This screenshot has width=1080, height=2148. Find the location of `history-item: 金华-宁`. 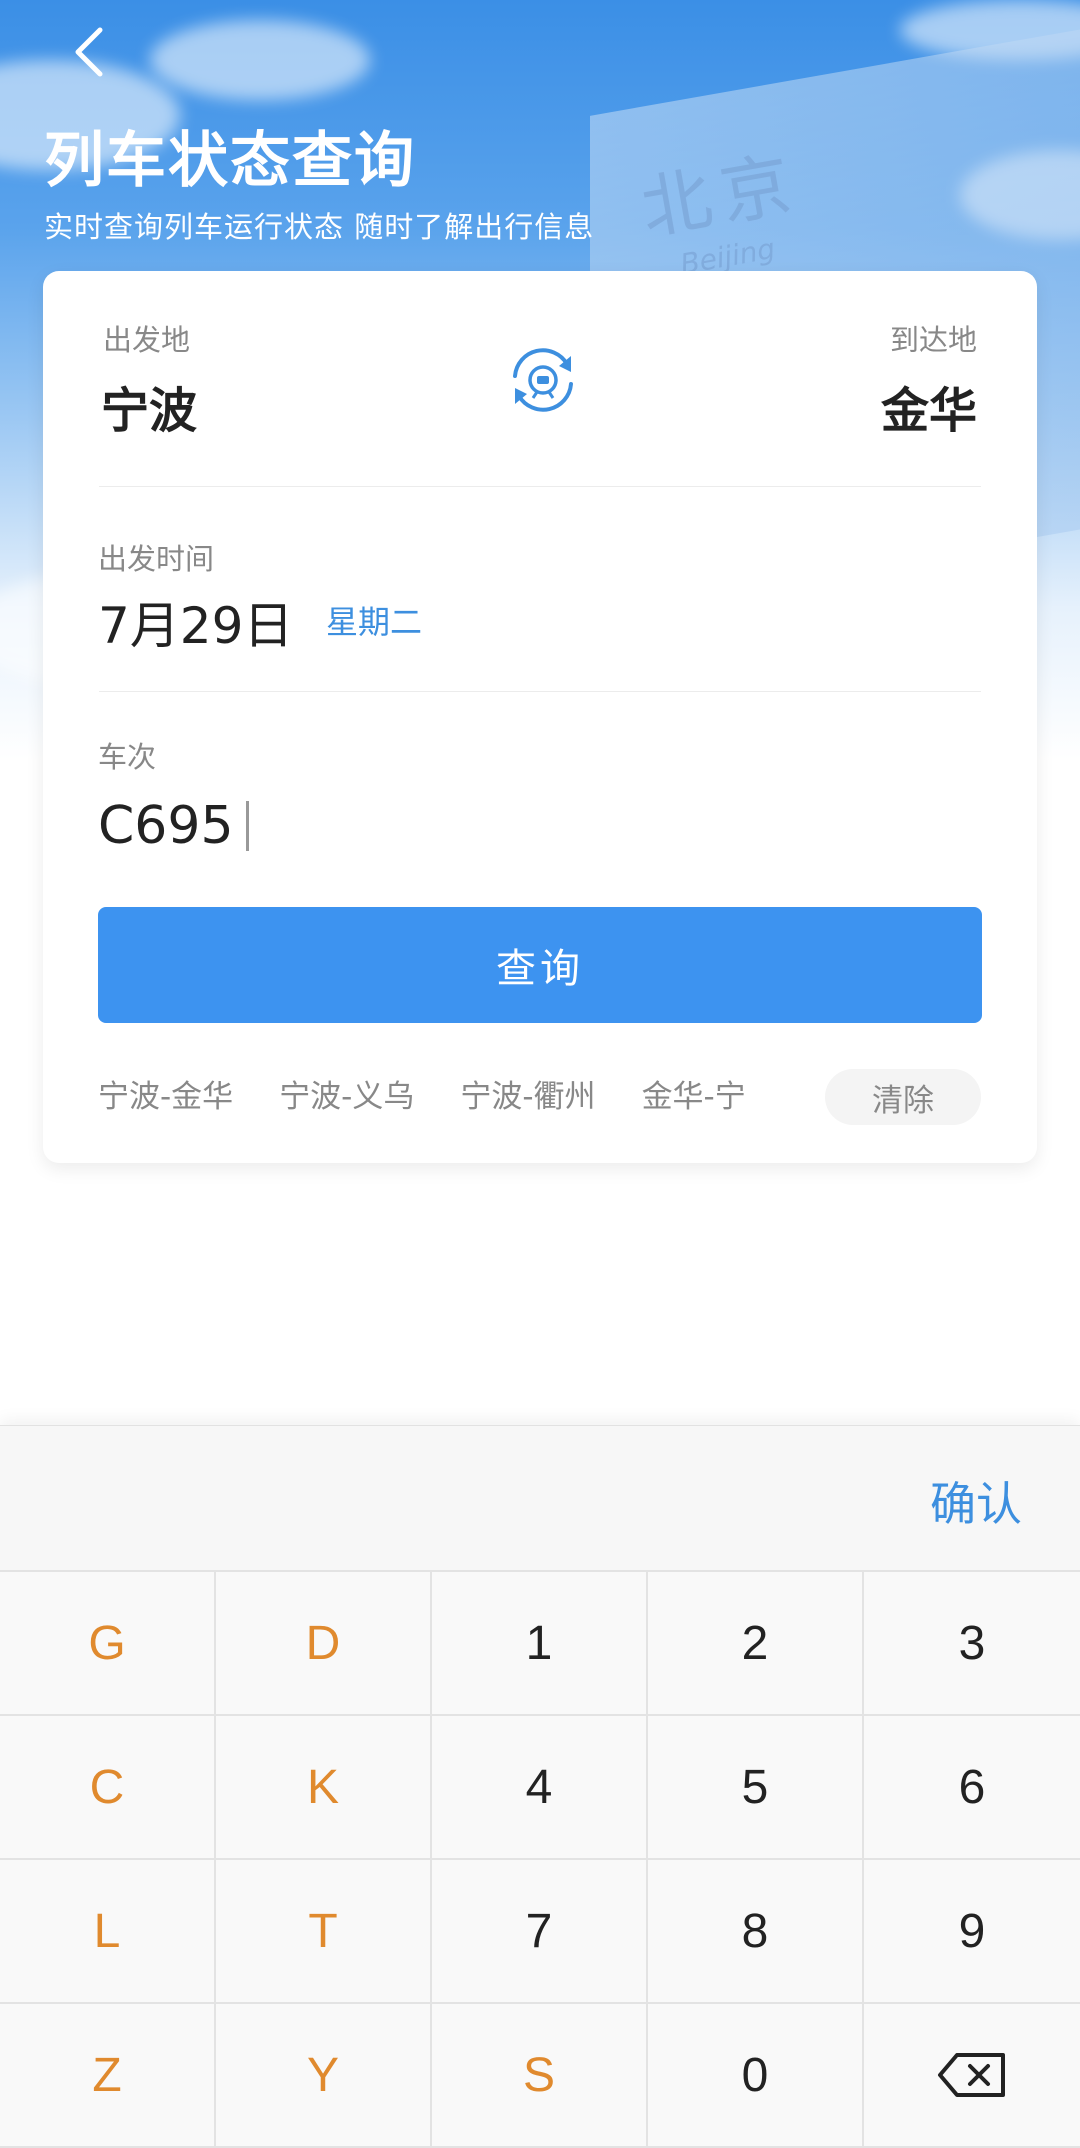

history-item: 金华-宁 is located at coordinates (694, 1093).